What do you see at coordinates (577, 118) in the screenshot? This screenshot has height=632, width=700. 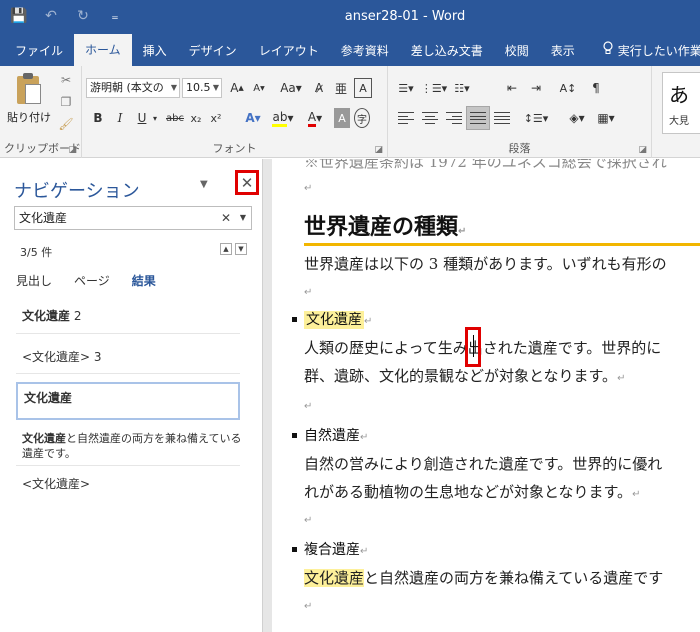 I see `shading-icon: ◈▾` at bounding box center [577, 118].